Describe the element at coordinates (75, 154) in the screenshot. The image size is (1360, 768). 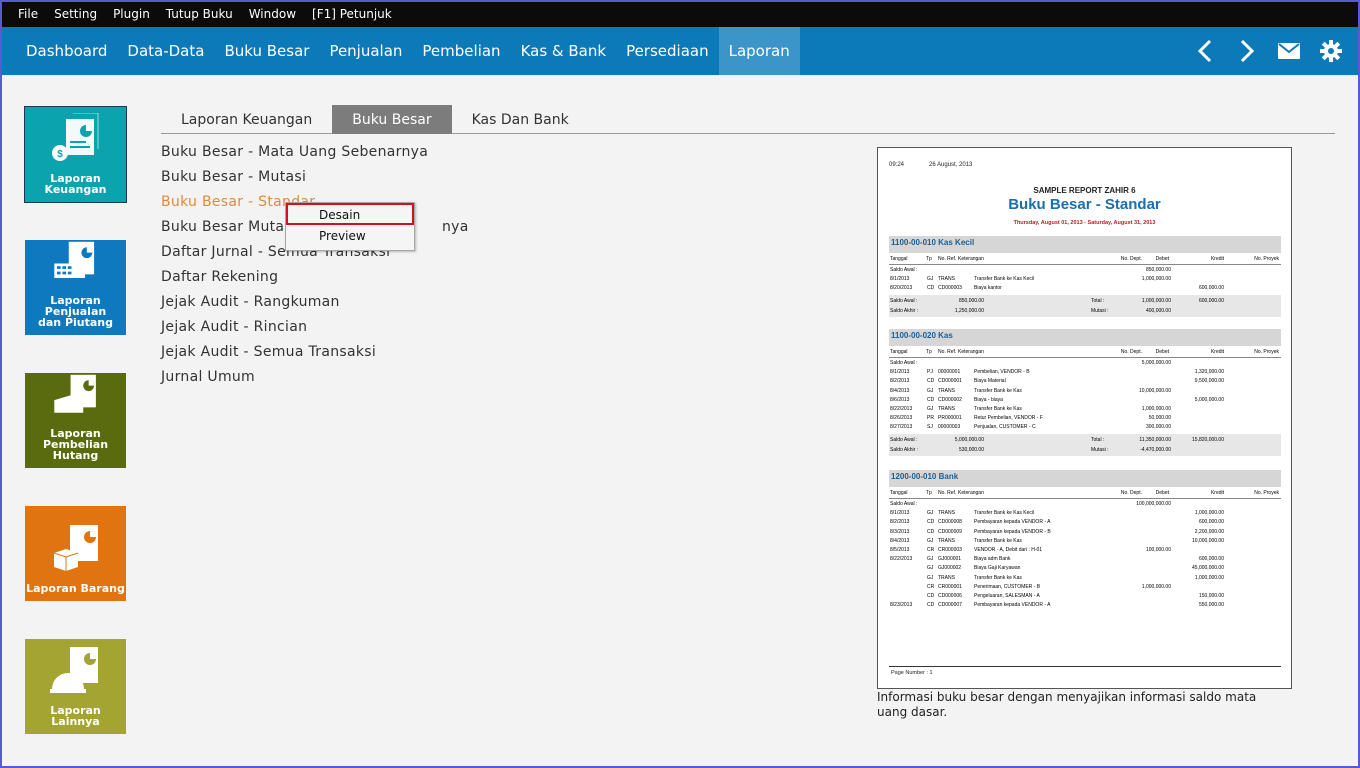
I see `tile-laporan-keuangan: $ Laporan Keuangan` at that location.